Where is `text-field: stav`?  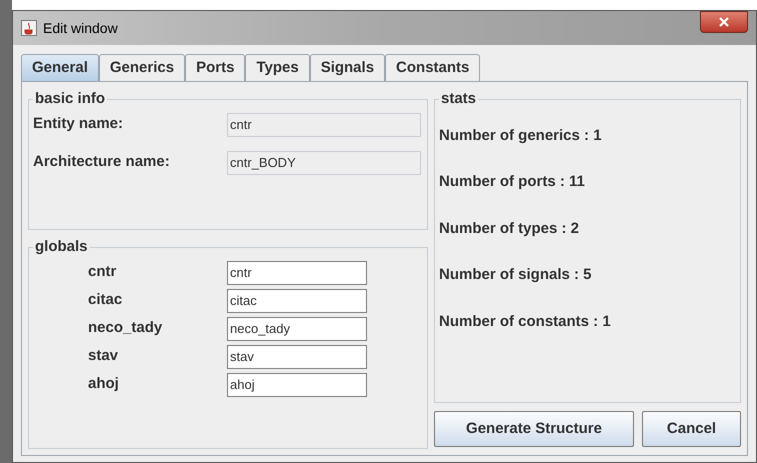 text-field: stav is located at coordinates (297, 356).